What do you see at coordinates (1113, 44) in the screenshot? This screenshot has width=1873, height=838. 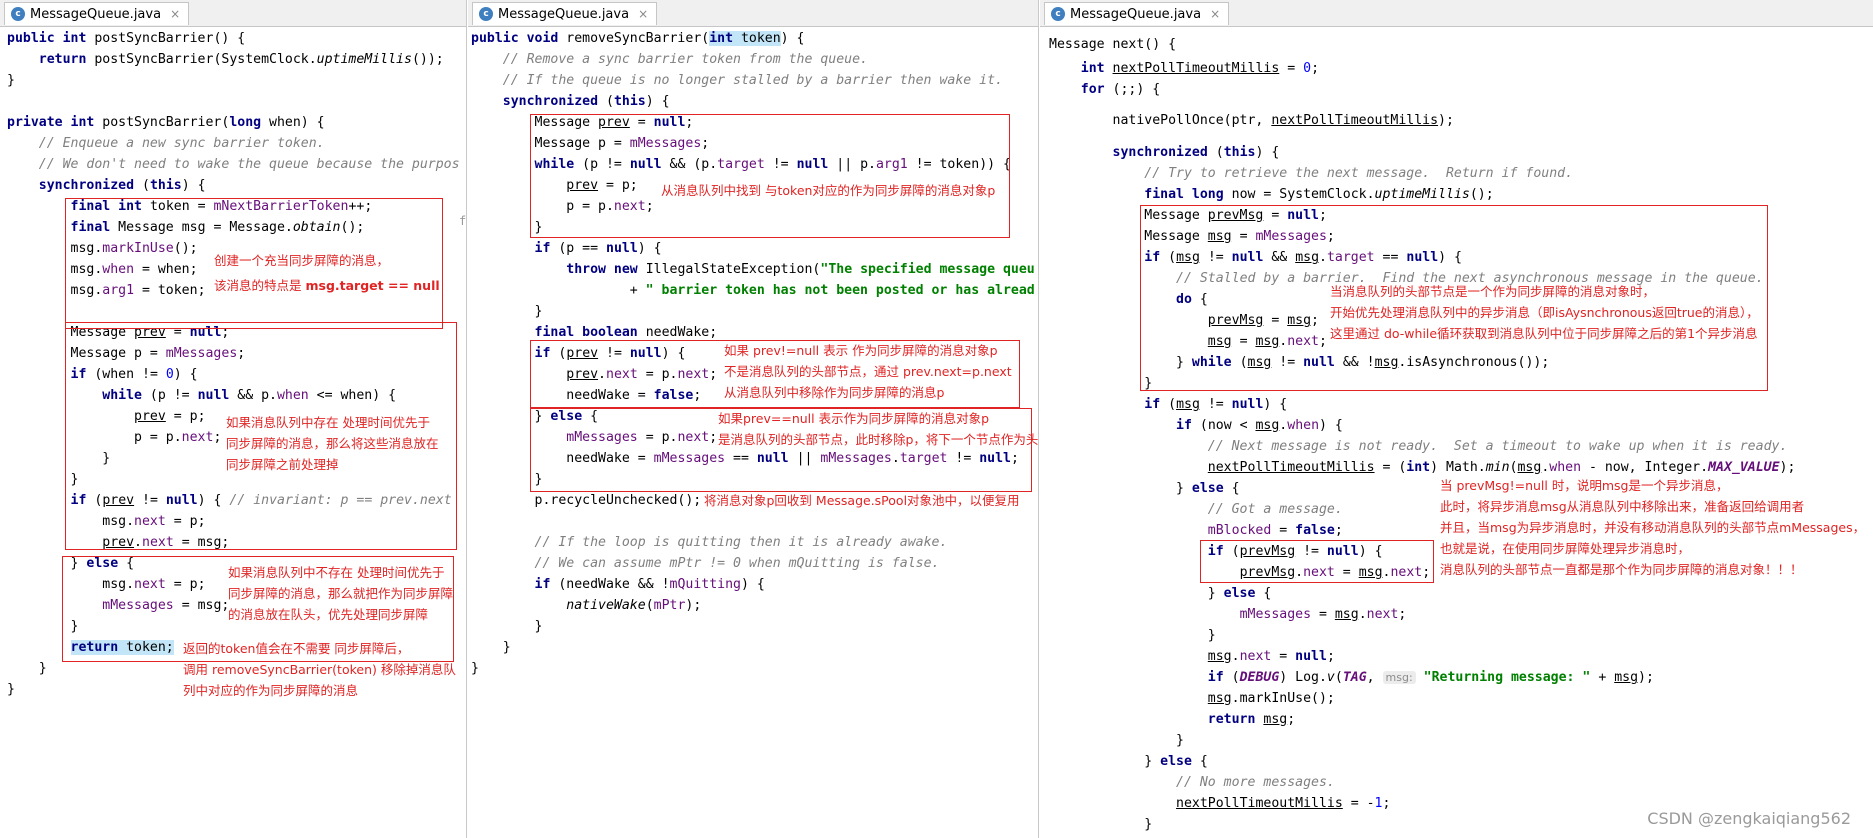 I see `code-line: Message next() {` at bounding box center [1113, 44].